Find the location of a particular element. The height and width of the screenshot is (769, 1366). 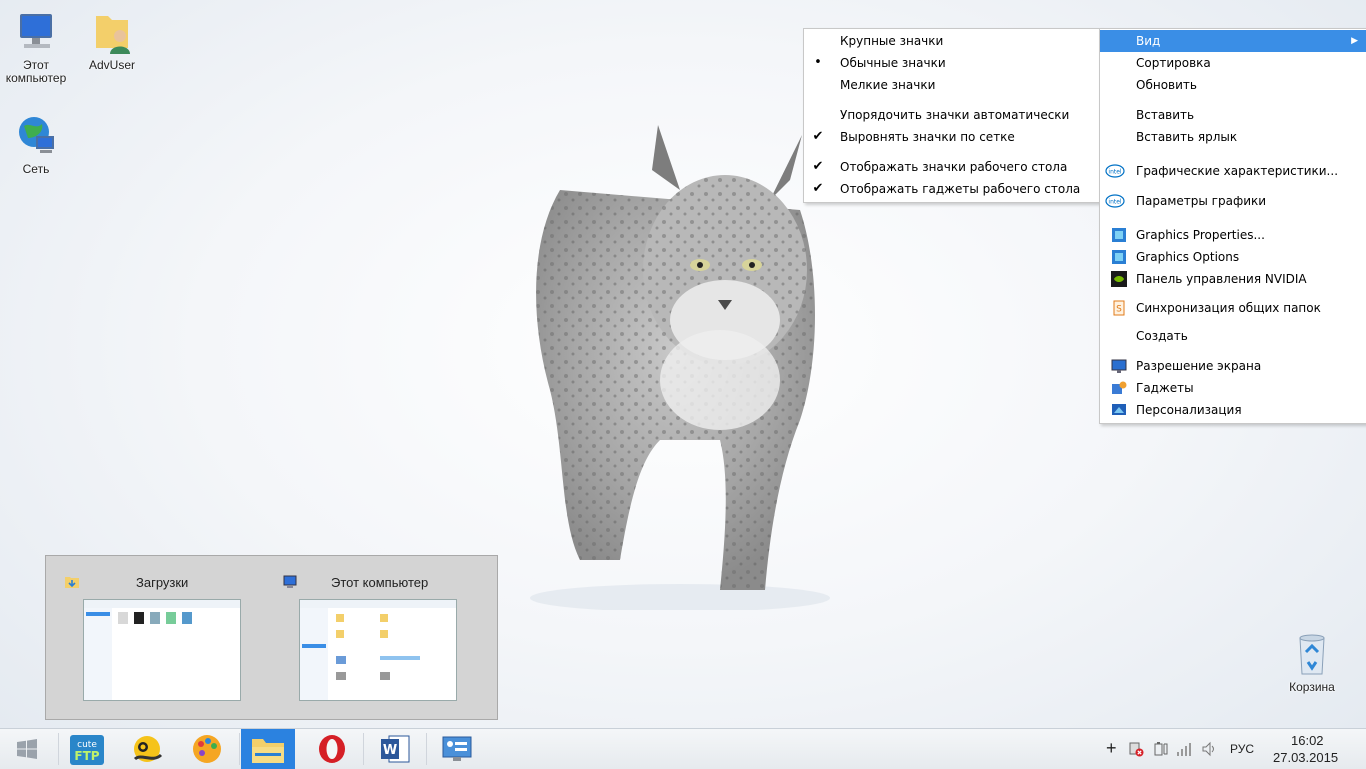

menu-item-small-icons: Мелкие значки is located at coordinates (952, 85).